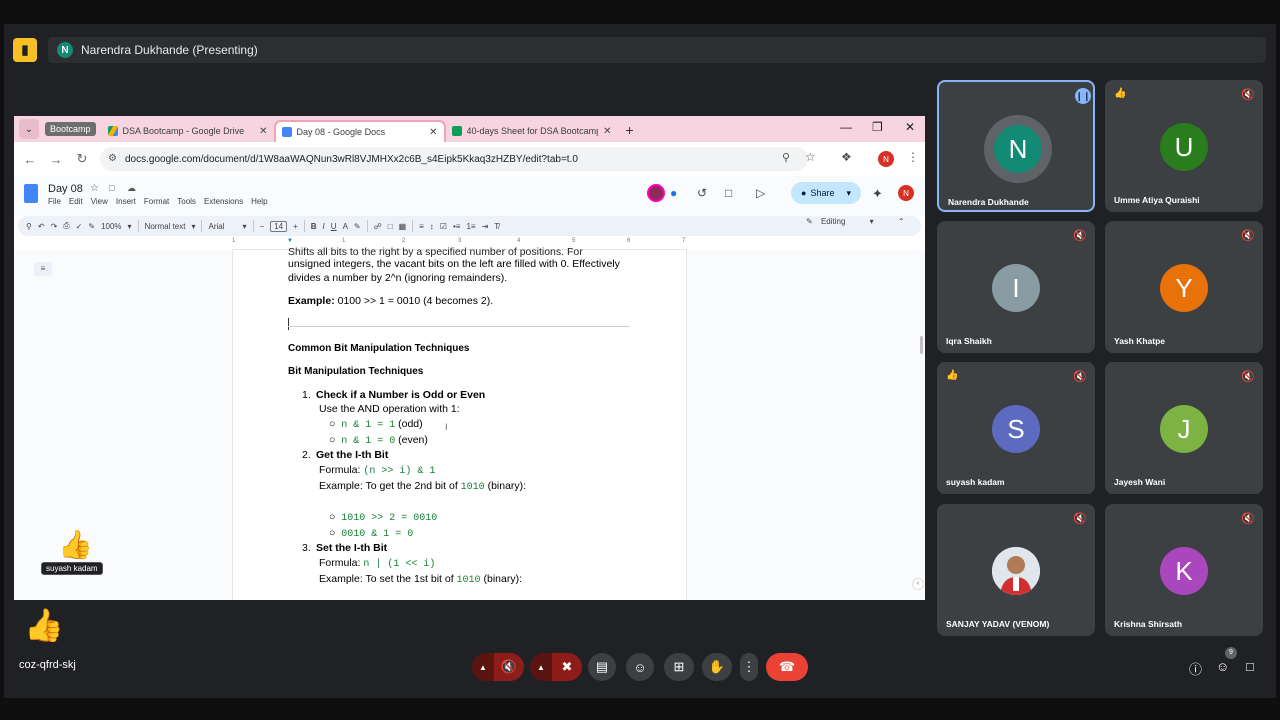 Image resolution: width=1280 pixels, height=720 pixels. I want to click on participant-tile: 🔇 SANJAY YADAV (VENOM), so click(1016, 570).